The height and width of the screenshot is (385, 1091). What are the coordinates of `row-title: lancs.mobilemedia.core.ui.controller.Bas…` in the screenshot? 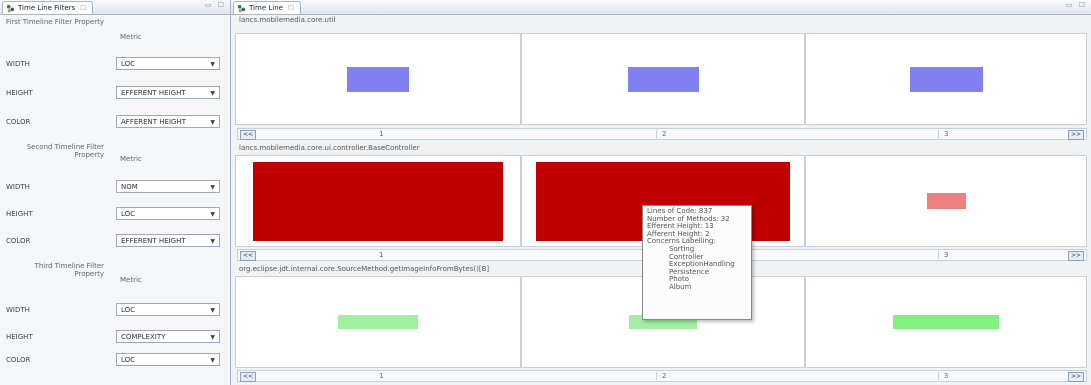 It's located at (329, 148).